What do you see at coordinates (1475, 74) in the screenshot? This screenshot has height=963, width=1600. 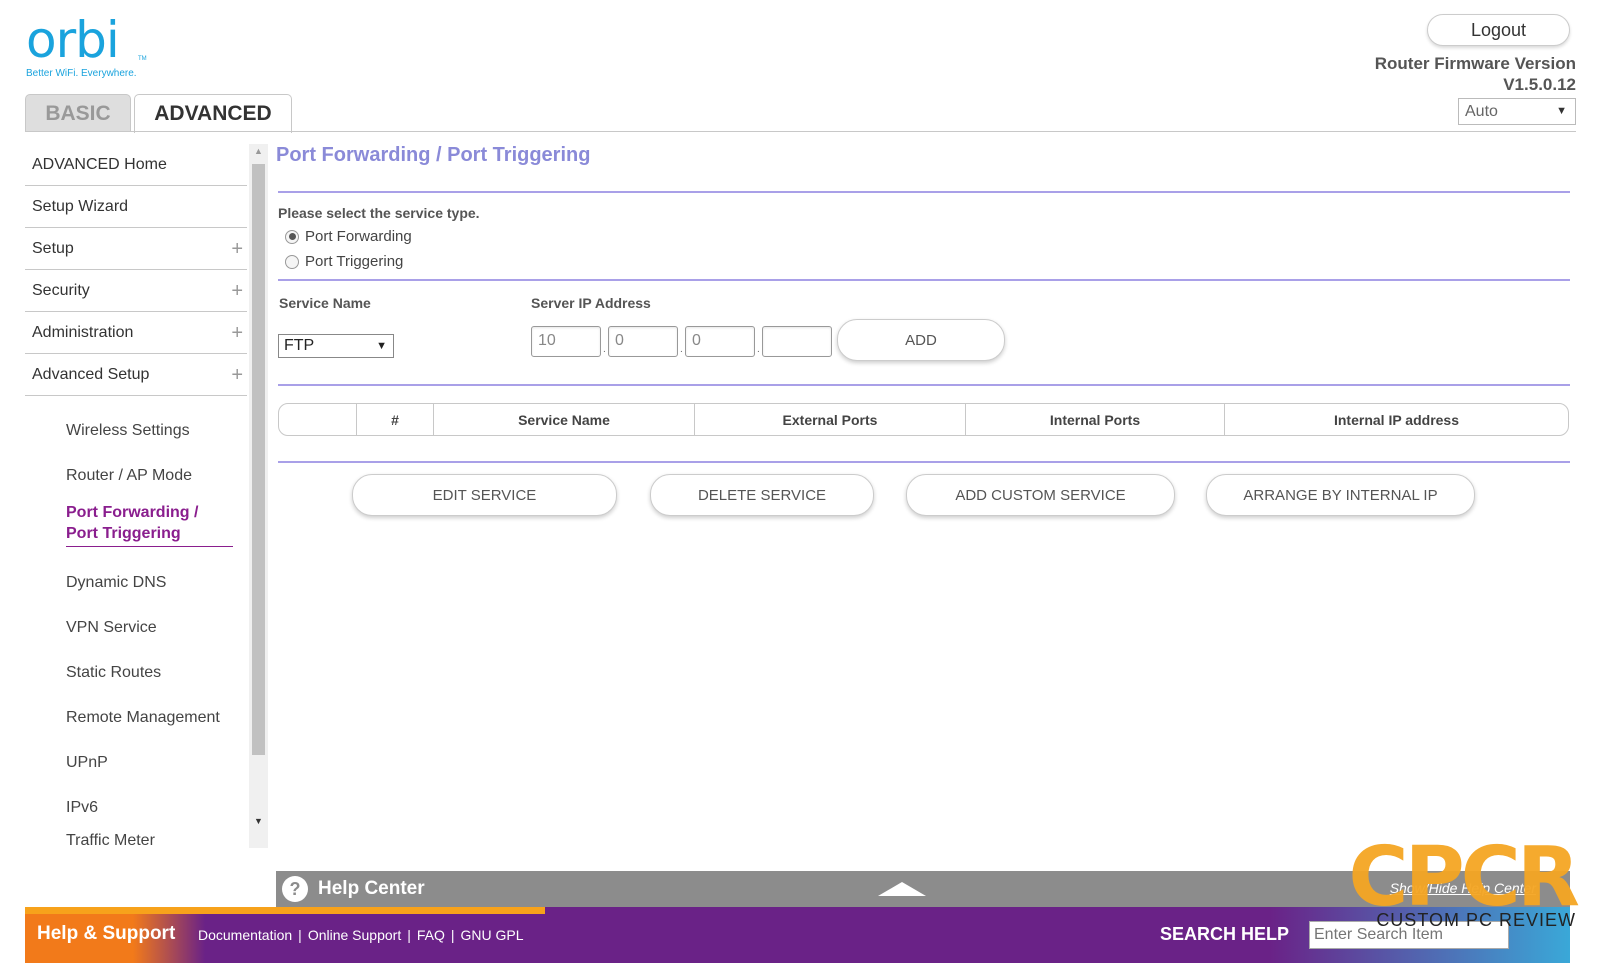 I see `firmware-version: Router Firmware Version V1.5.0.12` at bounding box center [1475, 74].